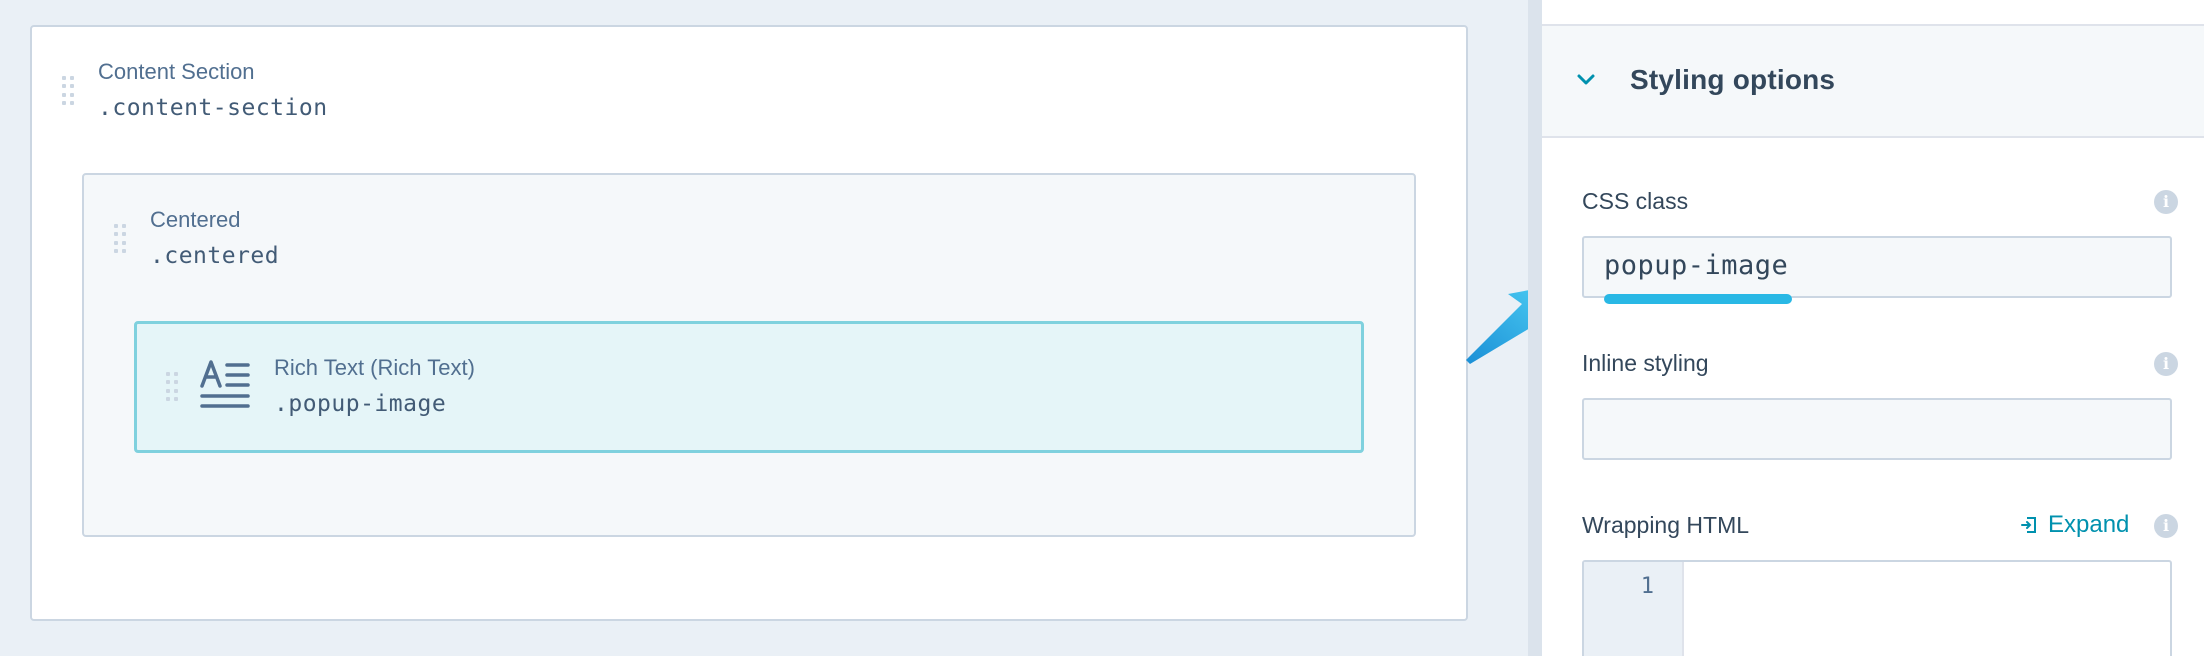 This screenshot has height=656, width=2204. I want to click on line-number: 1, so click(1647, 586).